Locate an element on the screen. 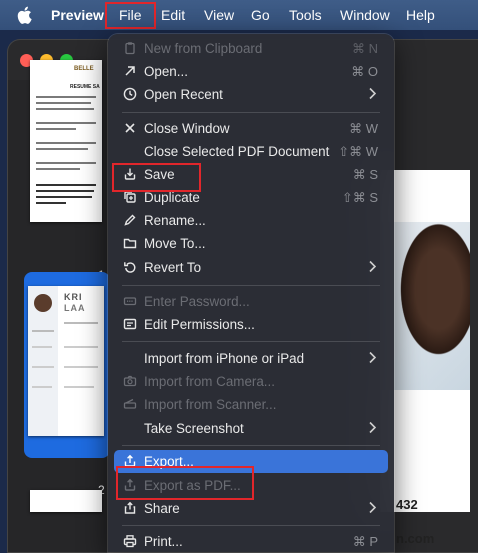 Image resolution: width=478 pixels, height=553 pixels. menu-item-take-screenshot: Take Screenshot is located at coordinates (251, 428).